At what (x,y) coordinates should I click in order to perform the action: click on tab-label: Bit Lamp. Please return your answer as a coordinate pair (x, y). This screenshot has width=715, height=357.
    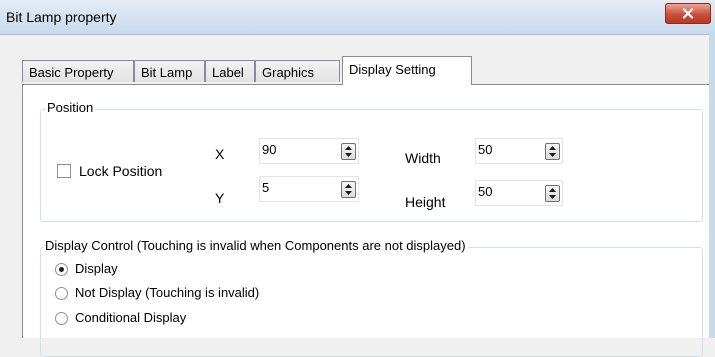
    Looking at the image, I should click on (167, 72).